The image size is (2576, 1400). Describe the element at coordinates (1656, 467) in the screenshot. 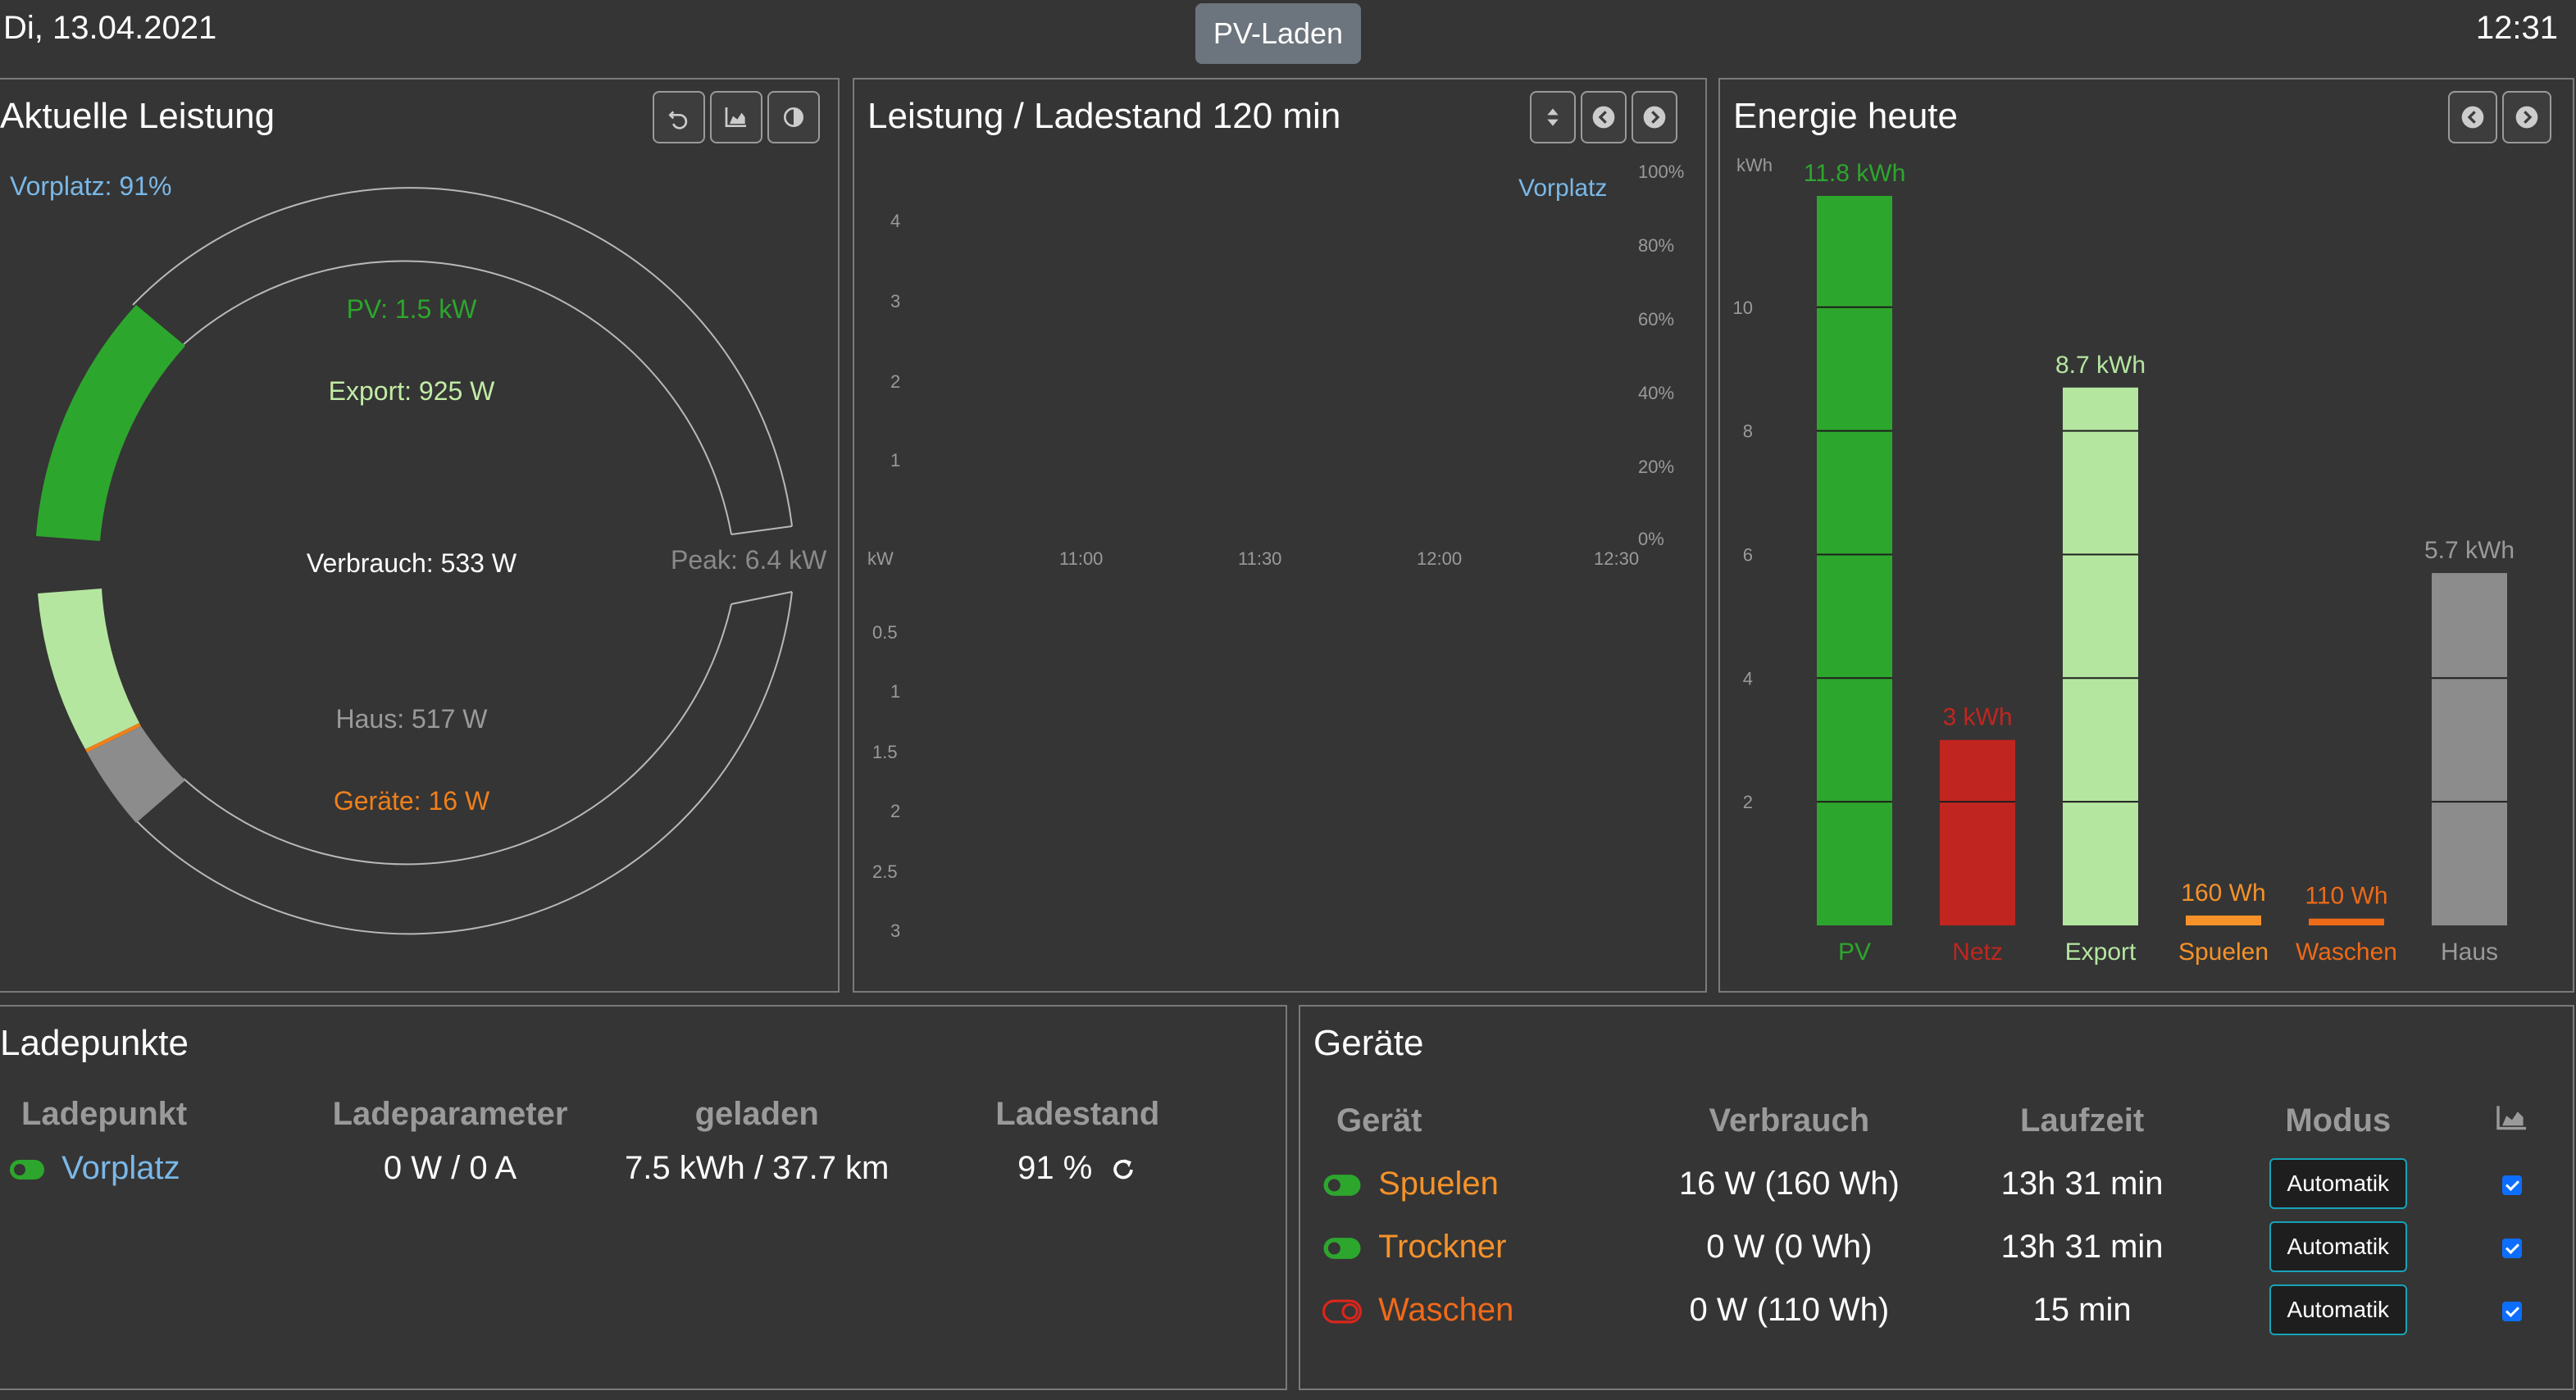

I see `y-right-tick: 20%` at that location.